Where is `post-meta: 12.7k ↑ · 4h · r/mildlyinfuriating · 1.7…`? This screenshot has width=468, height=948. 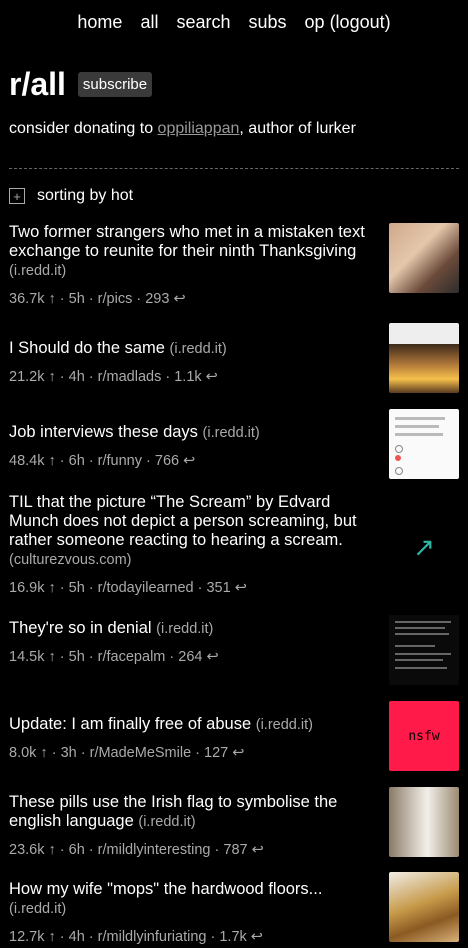 post-meta: 12.7k ↑ · 4h · r/mildlyinfuriating · 1.7… is located at coordinates (136, 937).